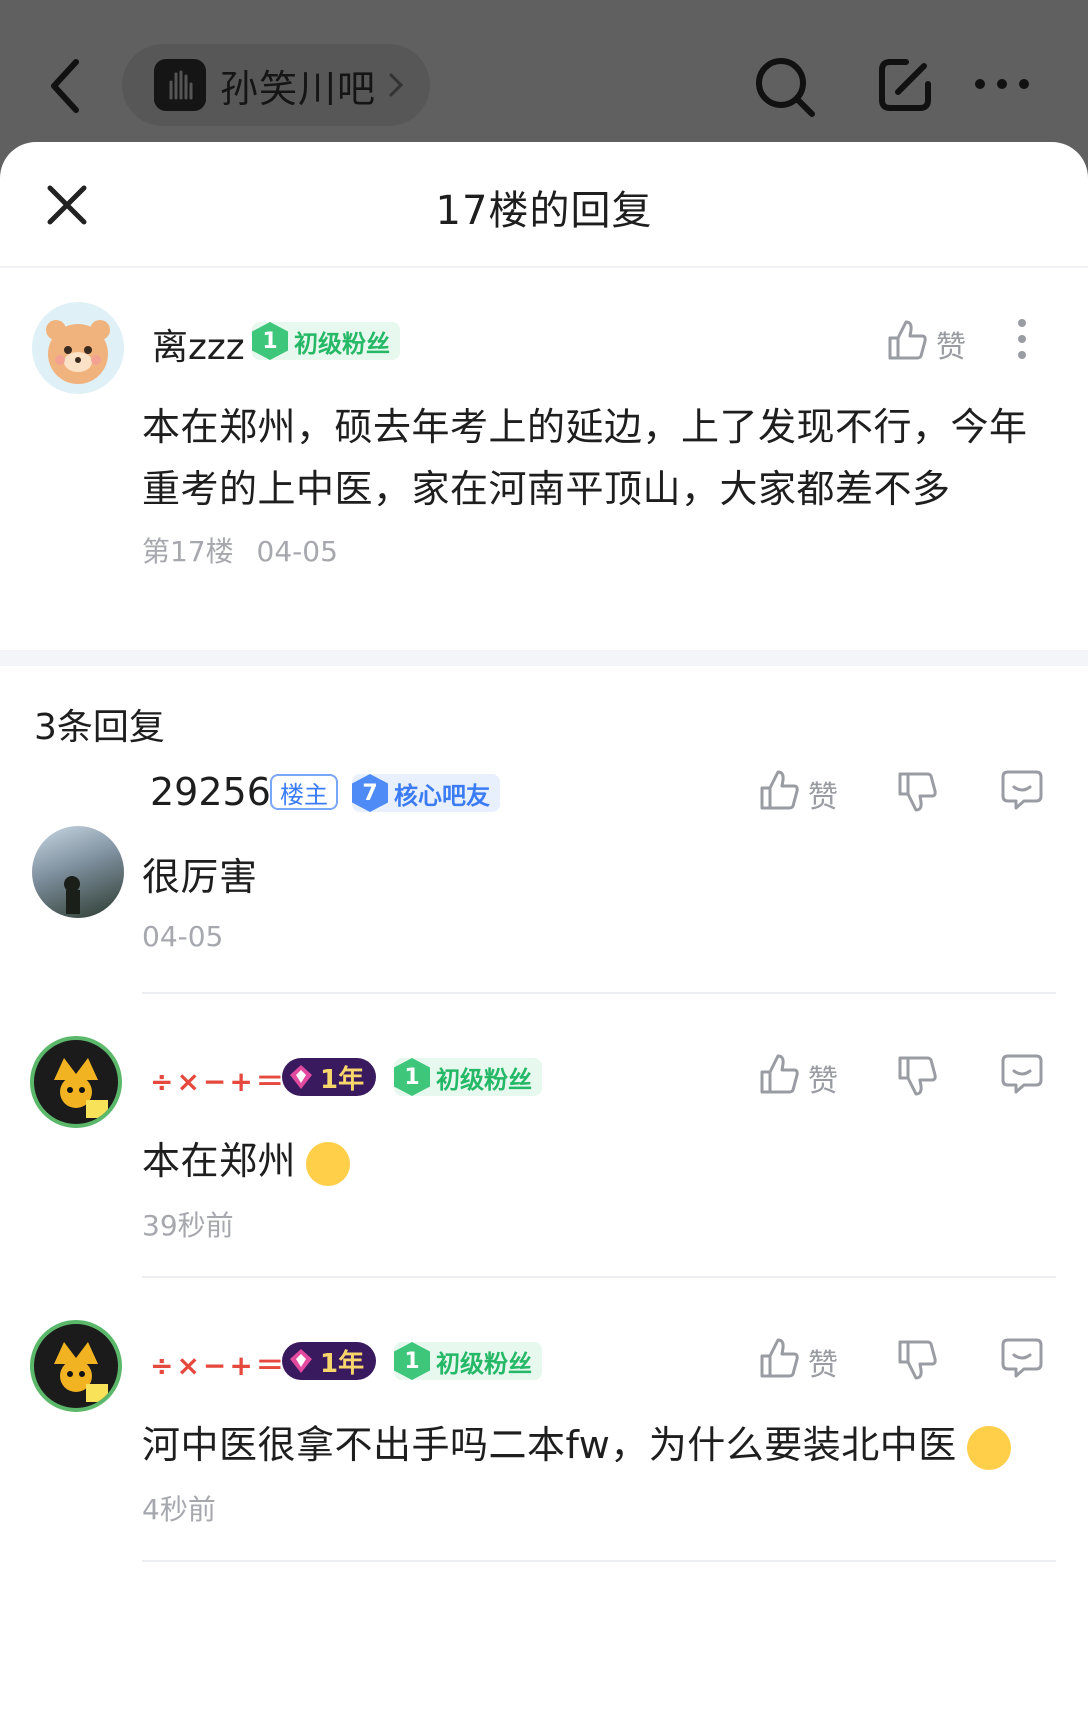 The width and height of the screenshot is (1088, 1724). What do you see at coordinates (328, 1163) in the screenshot?
I see `face-with-hand-over-mouth-icon` at bounding box center [328, 1163].